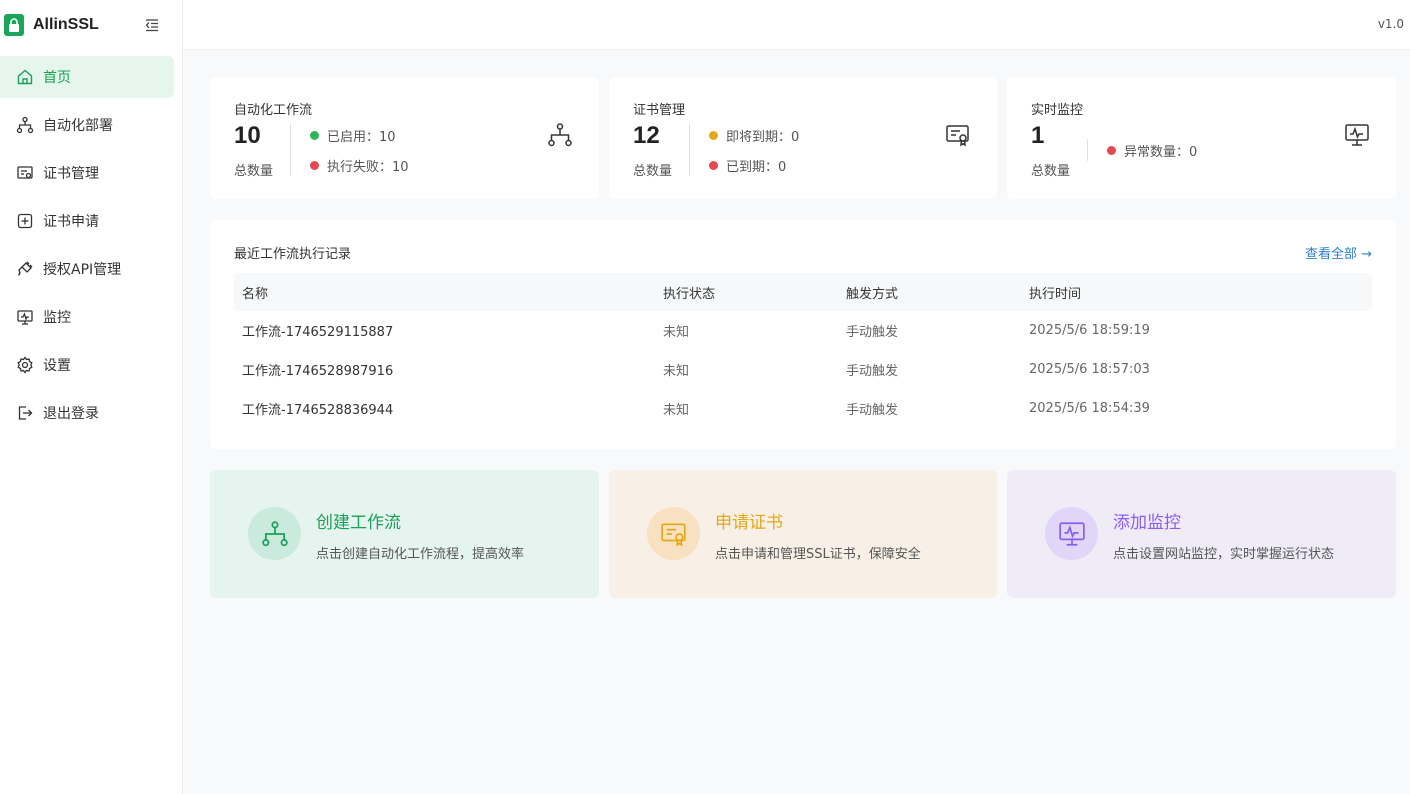 The image size is (1410, 794). Describe the element at coordinates (71, 414) in the screenshot. I see `sidebar-item-label: 退出登录` at that location.